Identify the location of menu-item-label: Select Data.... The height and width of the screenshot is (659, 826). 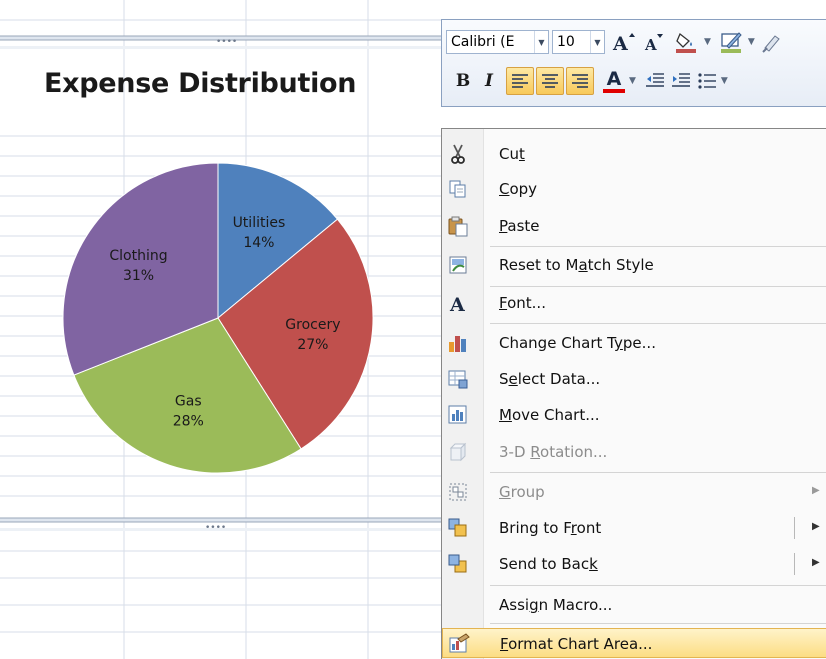
(550, 379).